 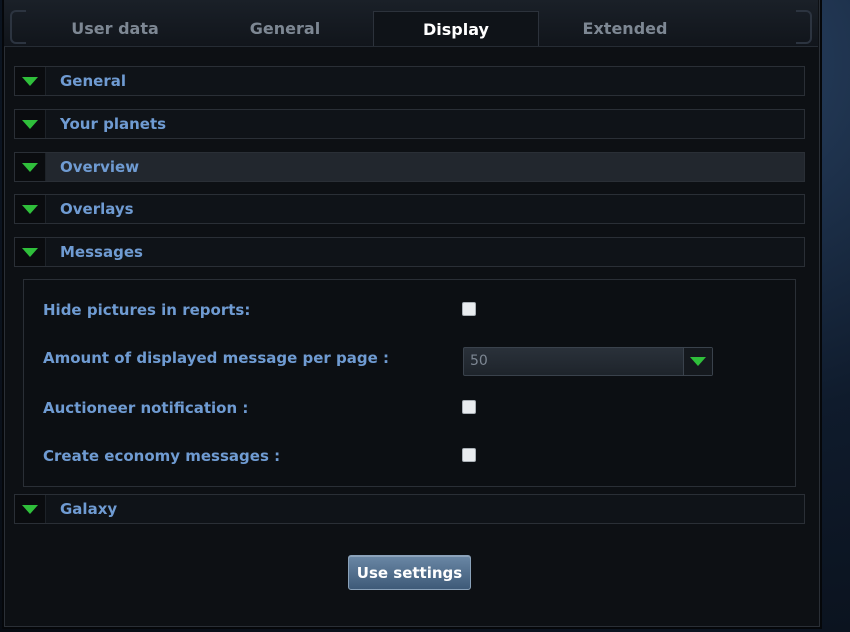 I want to click on section-label: Overview, so click(x=100, y=167).